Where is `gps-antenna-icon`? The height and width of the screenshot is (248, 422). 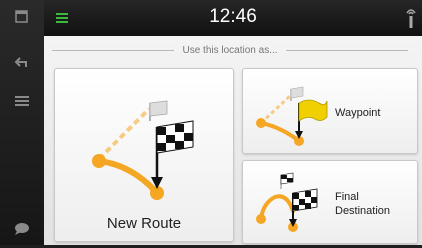 gps-antenna-icon is located at coordinates (411, 21).